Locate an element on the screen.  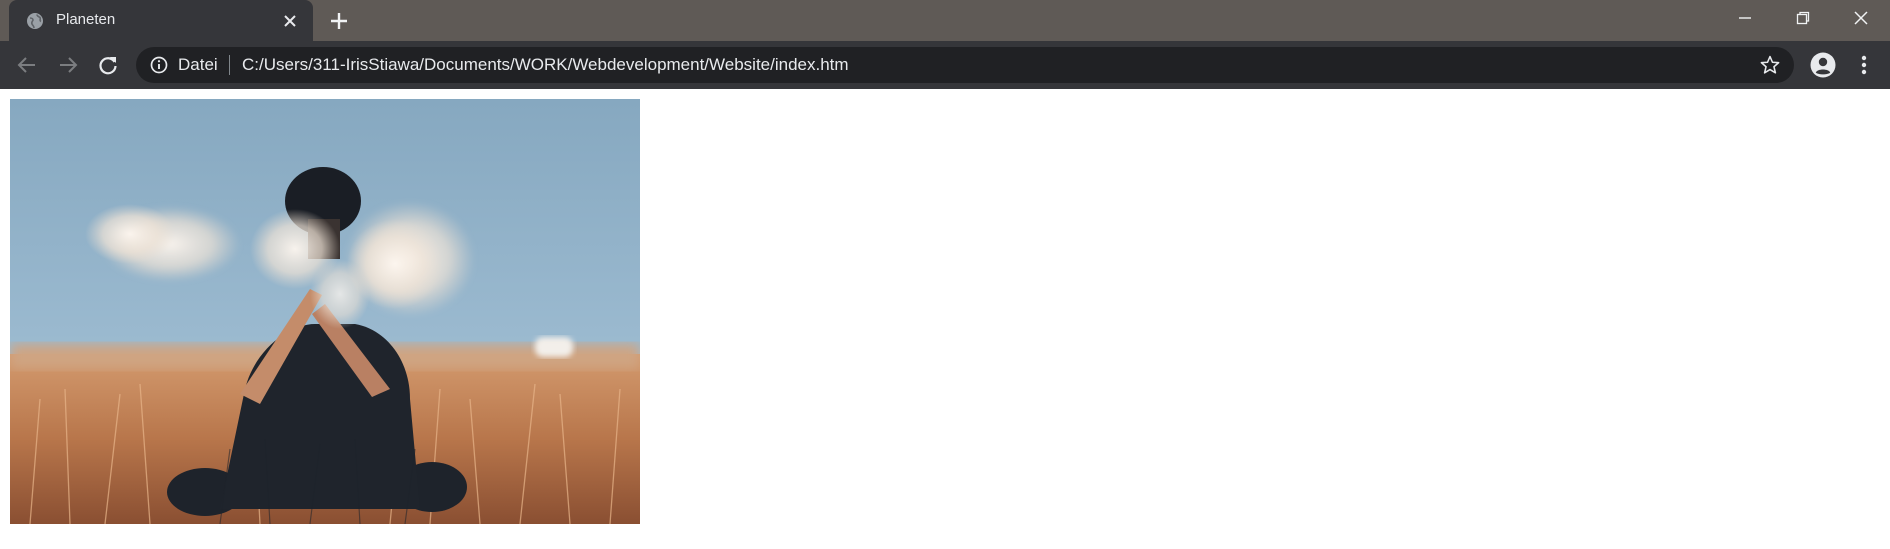
arrow-right-icon is located at coordinates (69, 65).